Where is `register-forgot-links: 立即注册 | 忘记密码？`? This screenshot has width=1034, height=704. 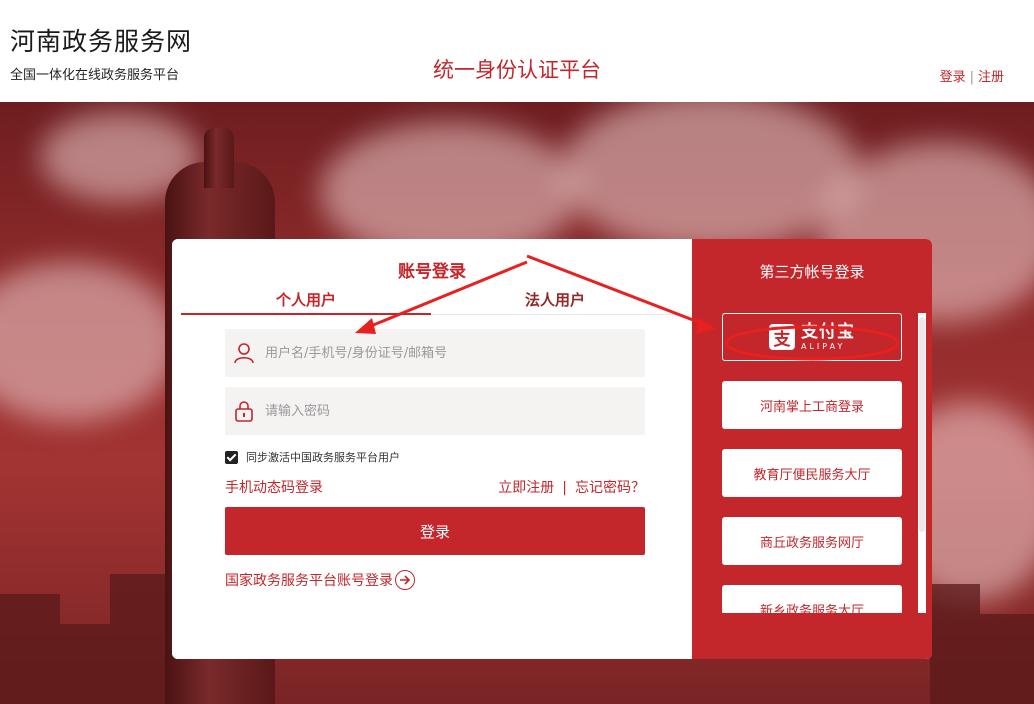
register-forgot-links: 立即注册 | 忘记密码？ is located at coordinates (571, 487).